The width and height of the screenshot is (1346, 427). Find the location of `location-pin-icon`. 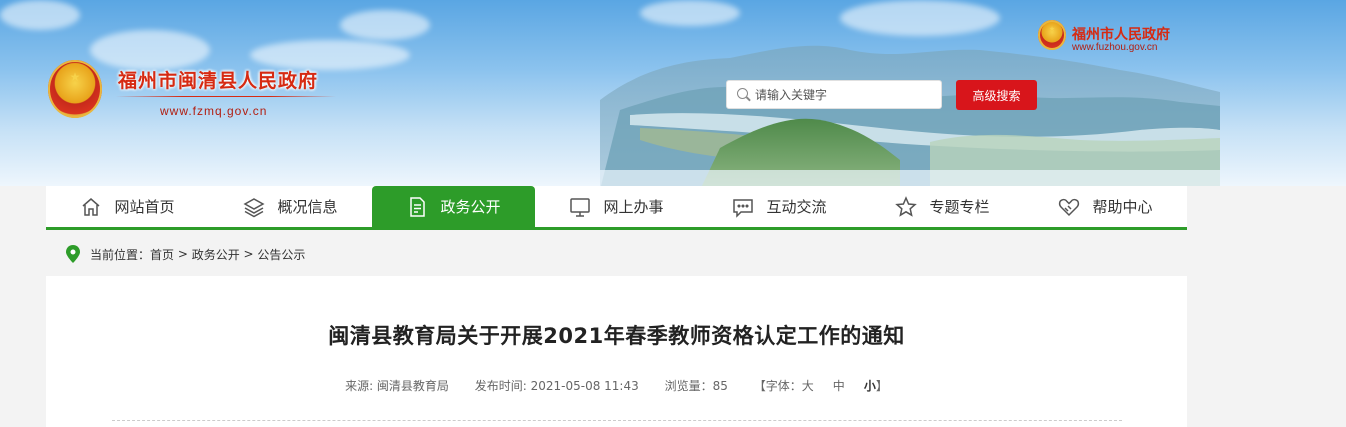

location-pin-icon is located at coordinates (73, 254).